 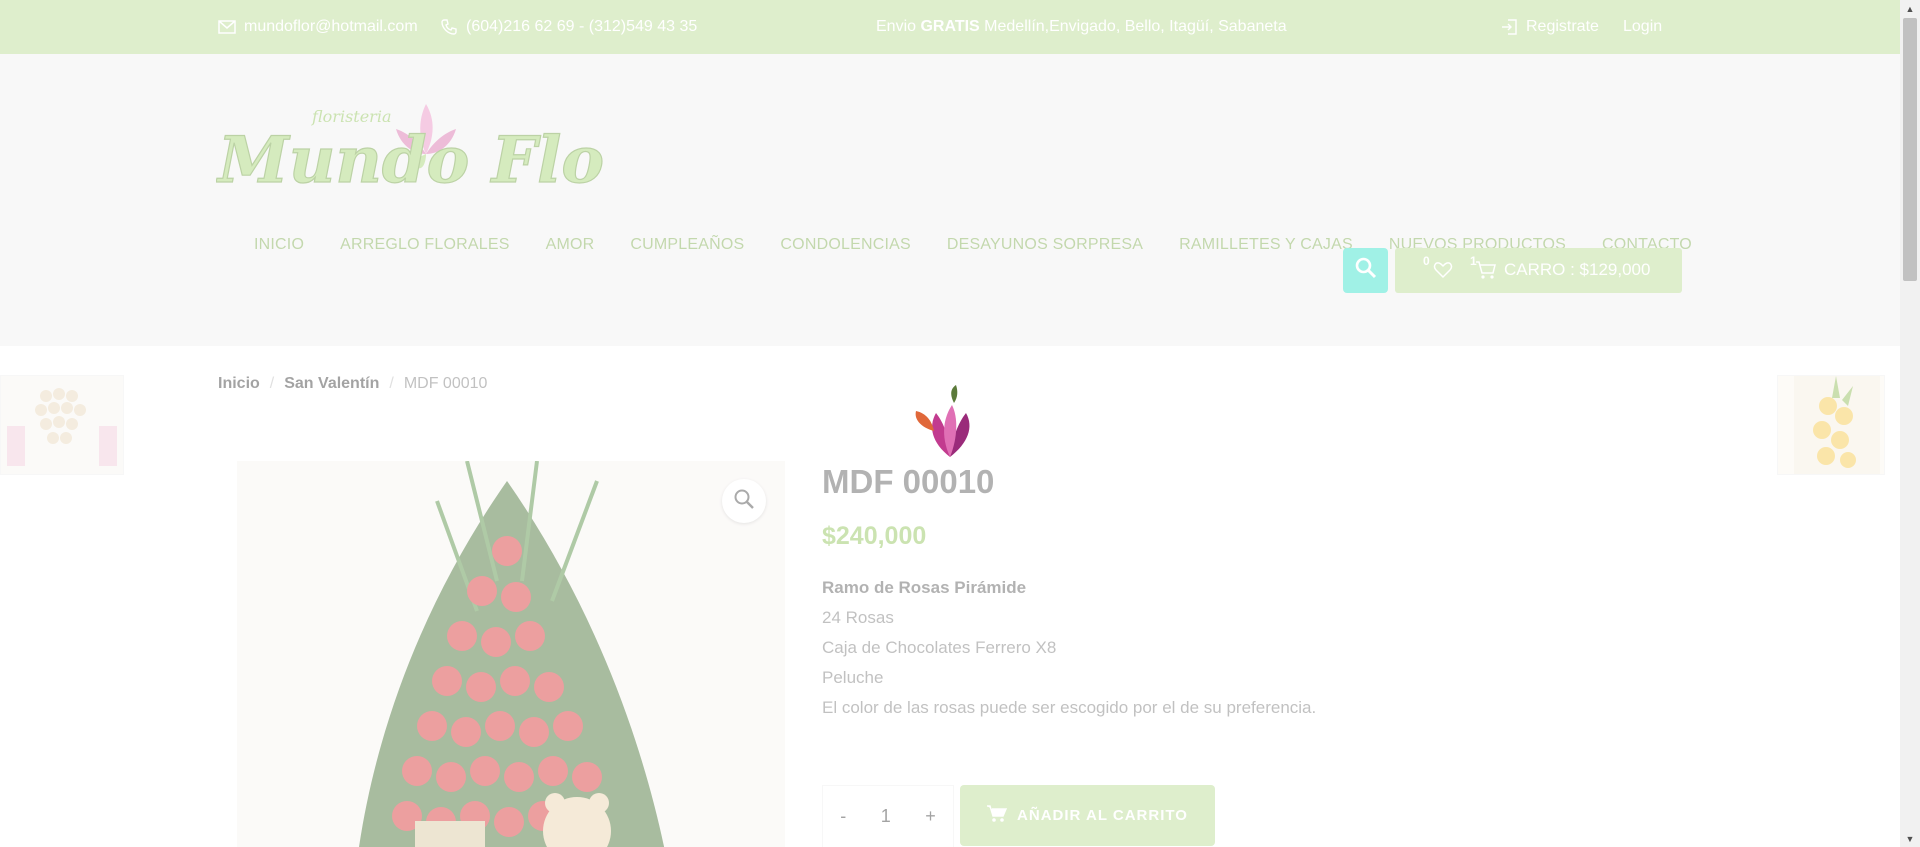 I want to click on next-product-thumbnail, so click(x=1831, y=425).